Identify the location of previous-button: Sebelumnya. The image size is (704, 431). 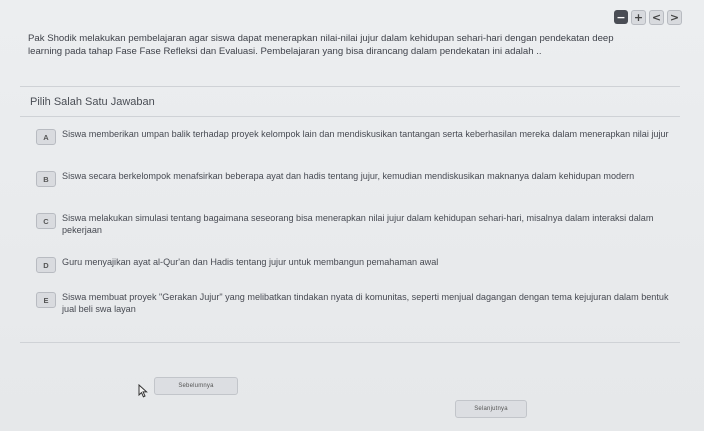
(196, 386).